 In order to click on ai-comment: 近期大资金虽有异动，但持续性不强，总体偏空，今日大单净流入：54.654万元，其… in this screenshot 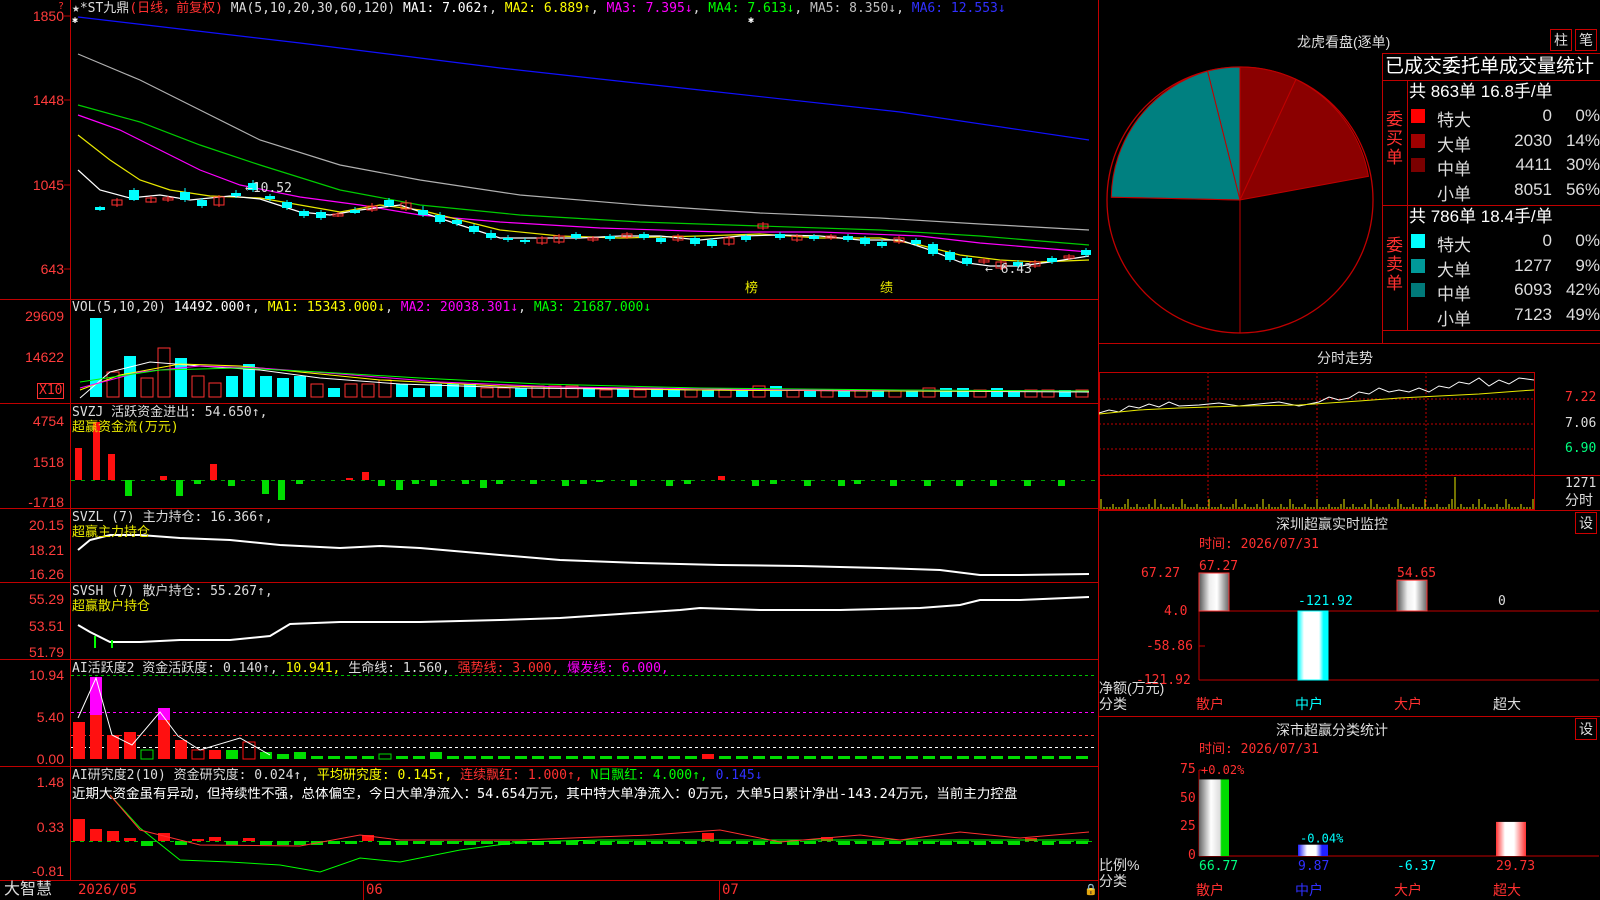, I will do `click(545, 794)`.